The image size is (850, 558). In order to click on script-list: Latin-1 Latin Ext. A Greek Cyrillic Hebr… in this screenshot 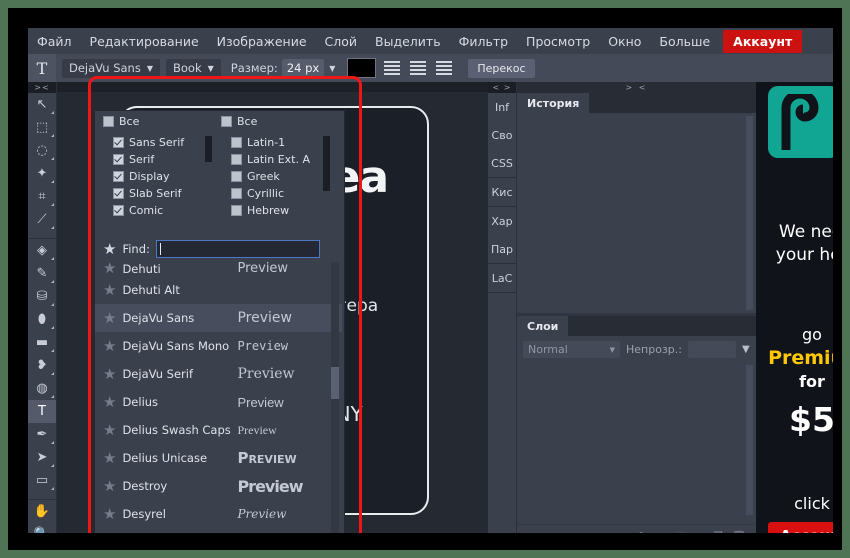, I will do `click(274, 178)`.